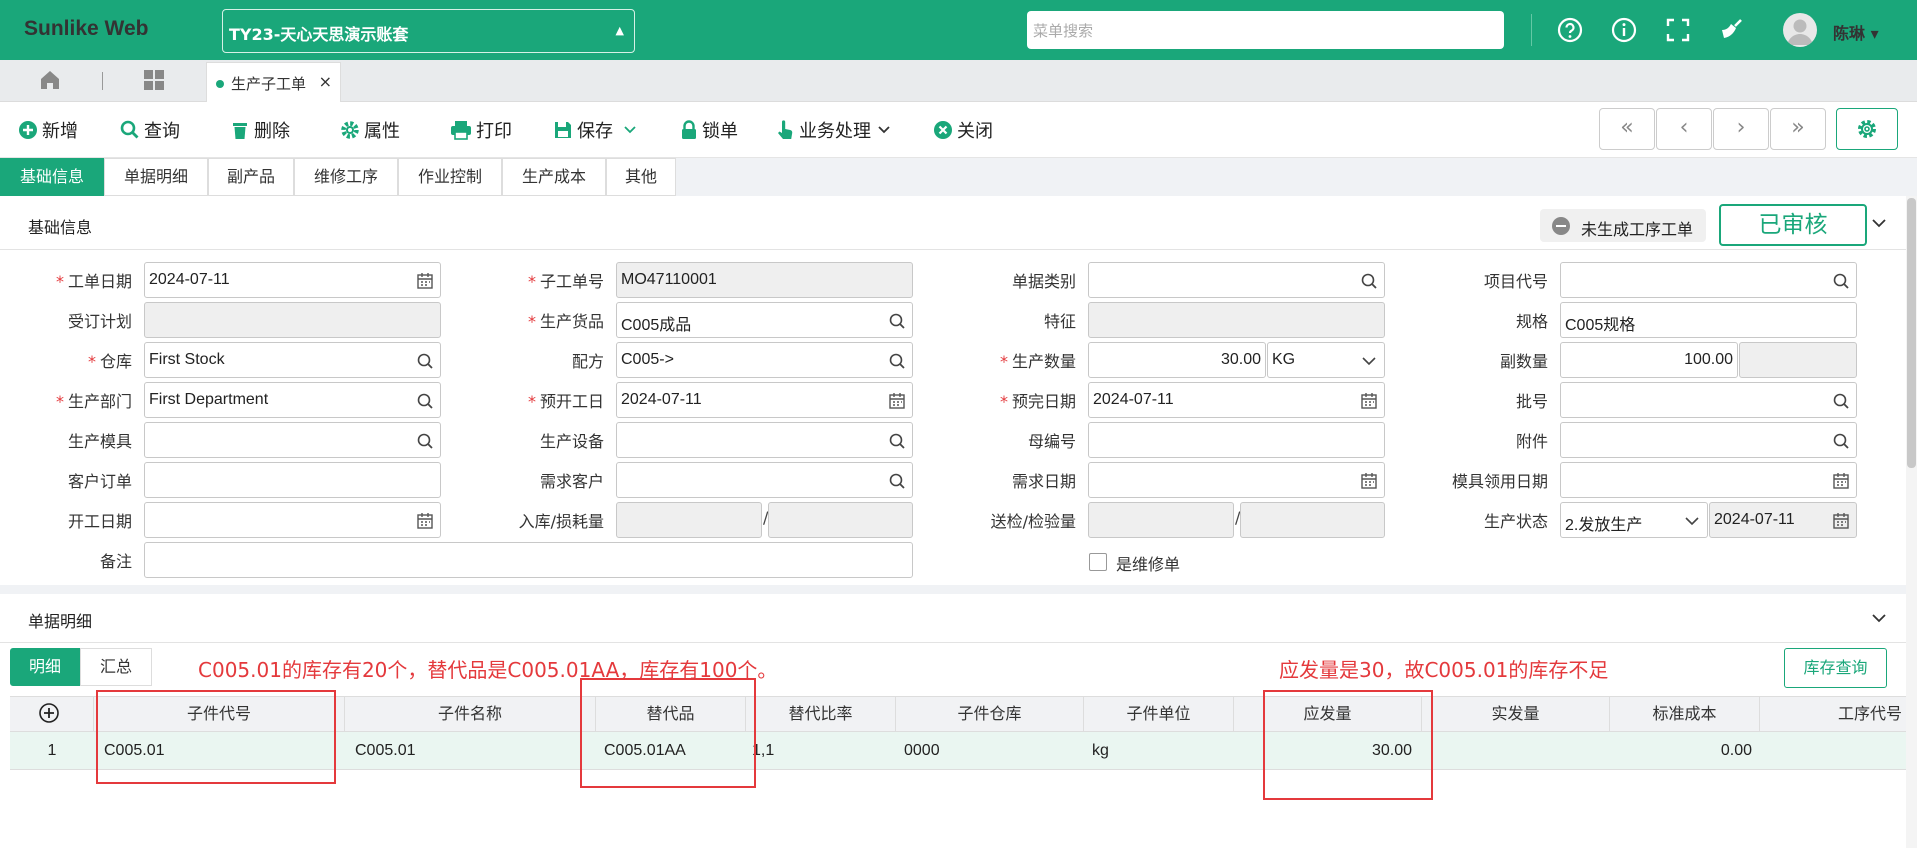  Describe the element at coordinates (50, 80) in the screenshot. I see `home-icon` at that location.